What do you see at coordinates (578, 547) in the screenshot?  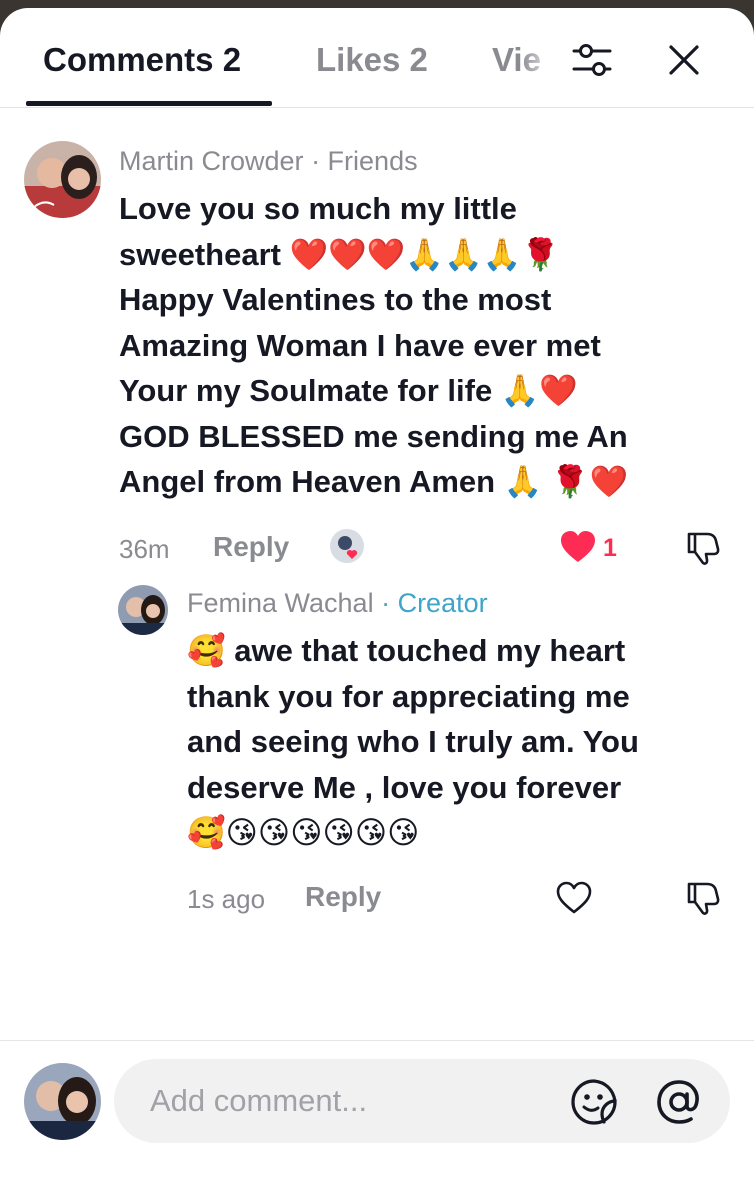 I see `heart-icon` at bounding box center [578, 547].